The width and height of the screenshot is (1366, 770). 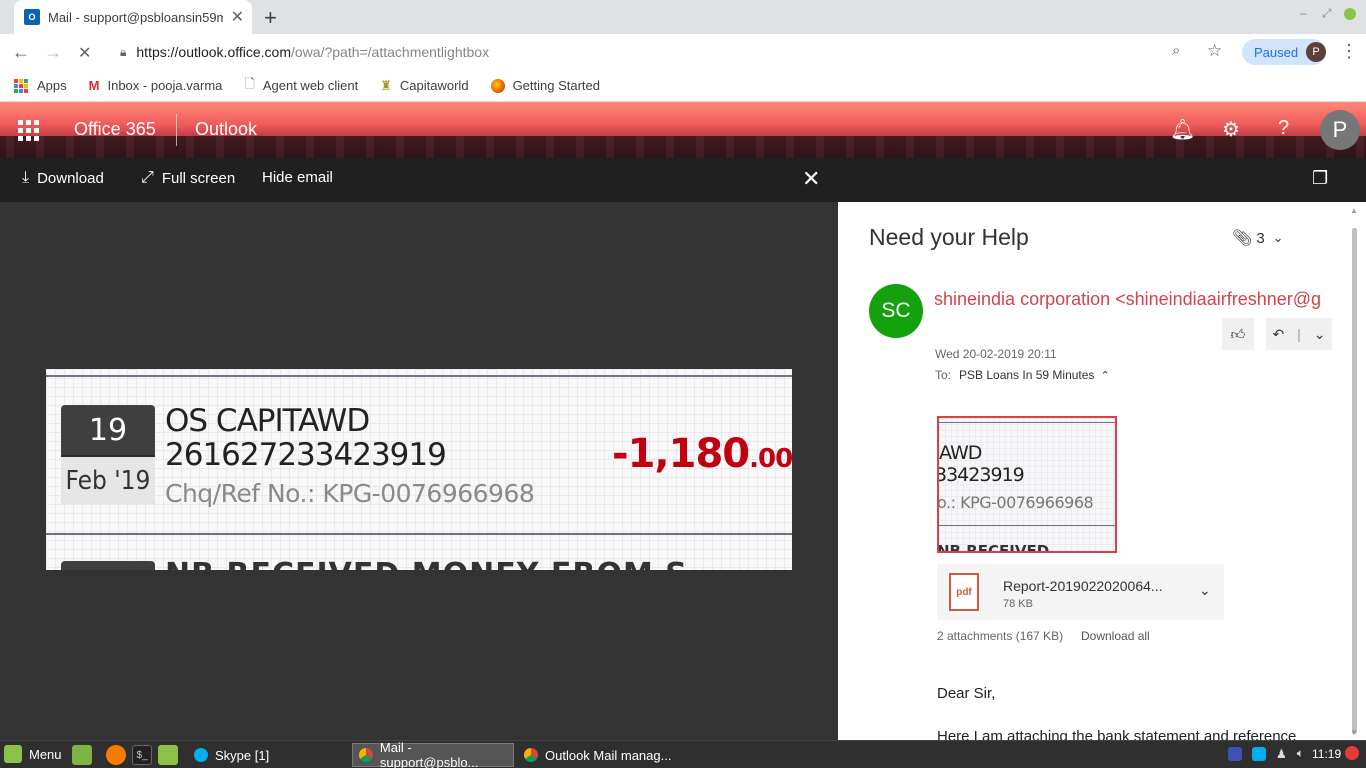 I want to click on mint-logo-icon, so click(x=13, y=754).